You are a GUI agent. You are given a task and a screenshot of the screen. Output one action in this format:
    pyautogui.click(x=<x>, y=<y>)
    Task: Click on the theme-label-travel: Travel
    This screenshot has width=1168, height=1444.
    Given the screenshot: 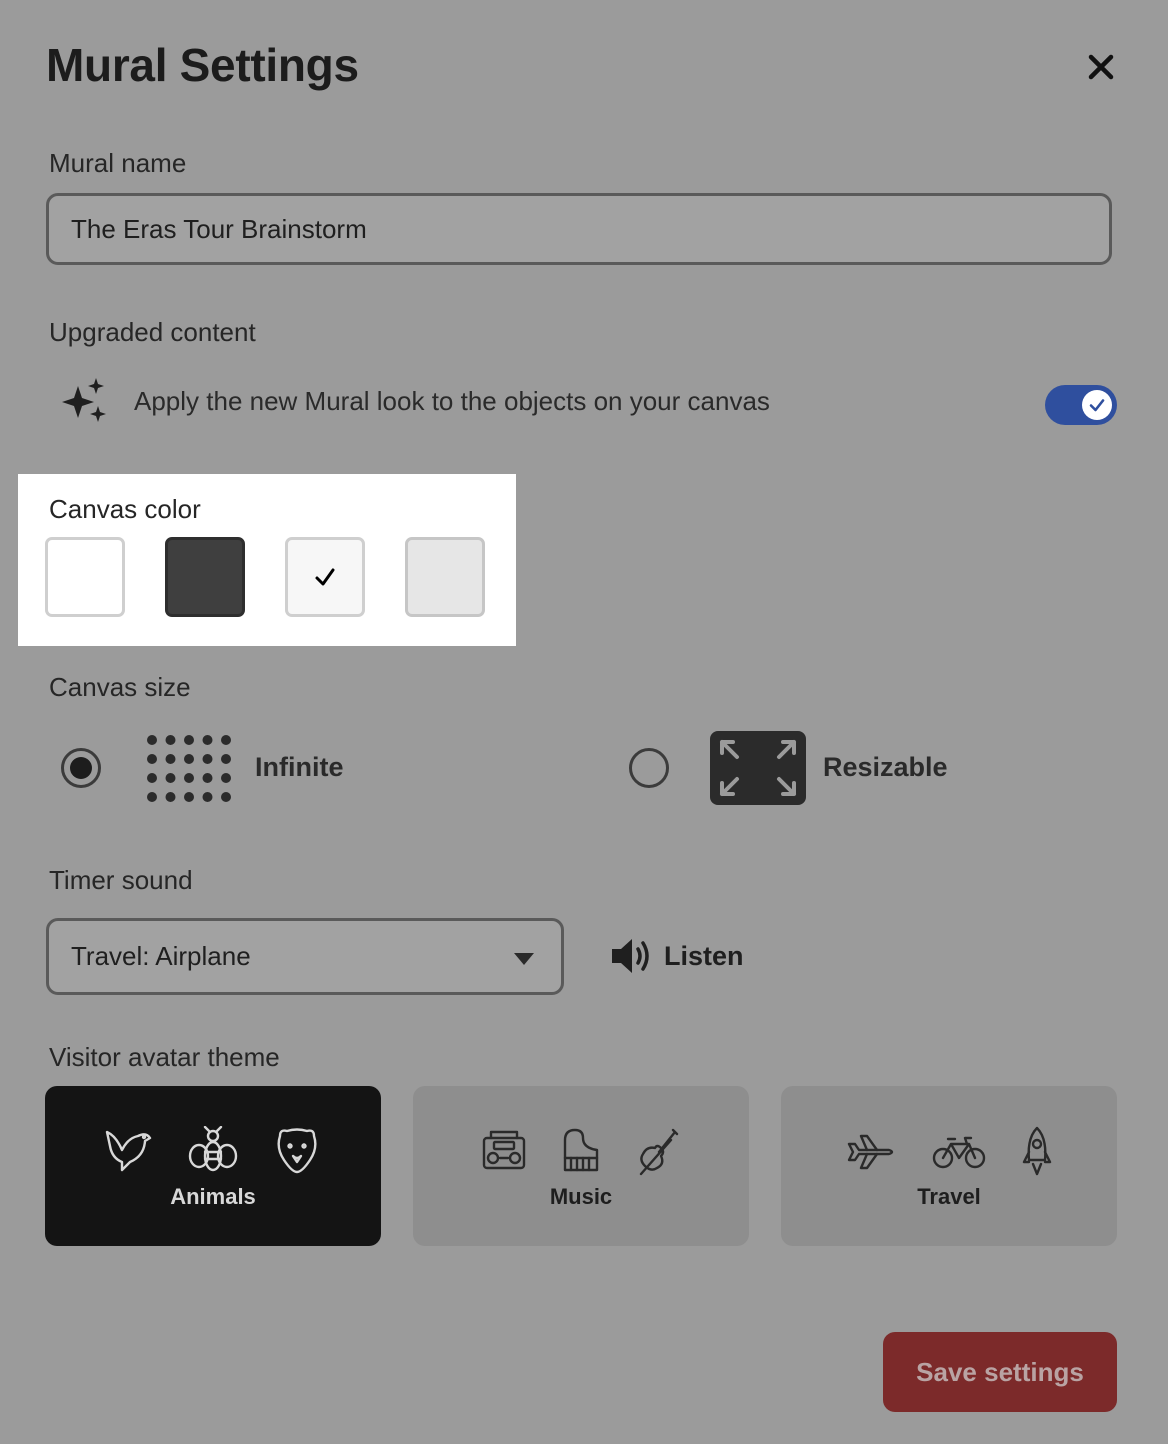 What is the action you would take?
    pyautogui.click(x=949, y=1196)
    